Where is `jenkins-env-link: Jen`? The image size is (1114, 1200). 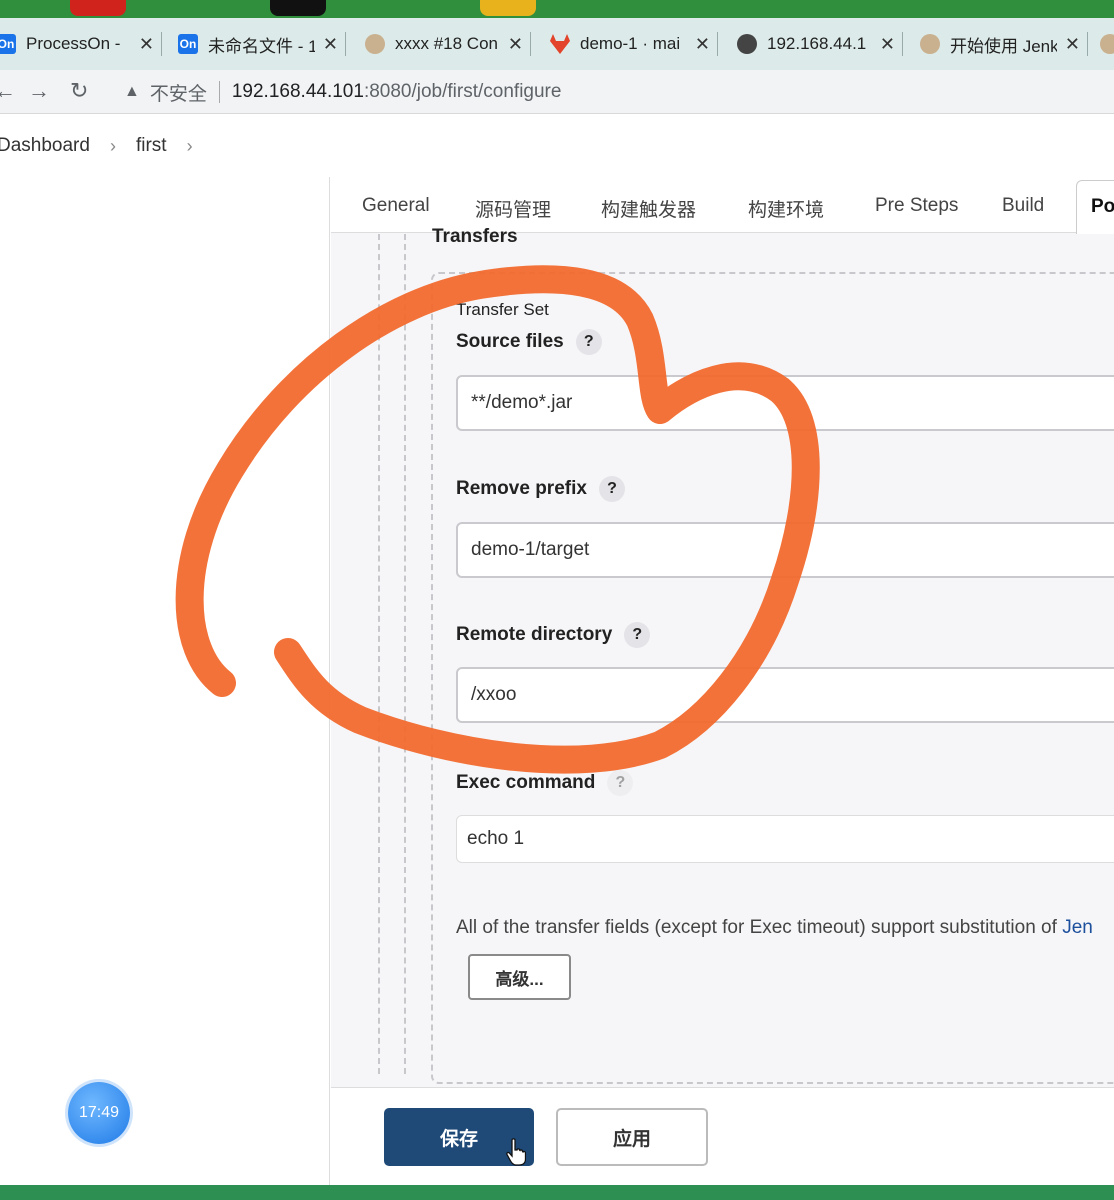
jenkins-env-link: Jen is located at coordinates (1077, 927).